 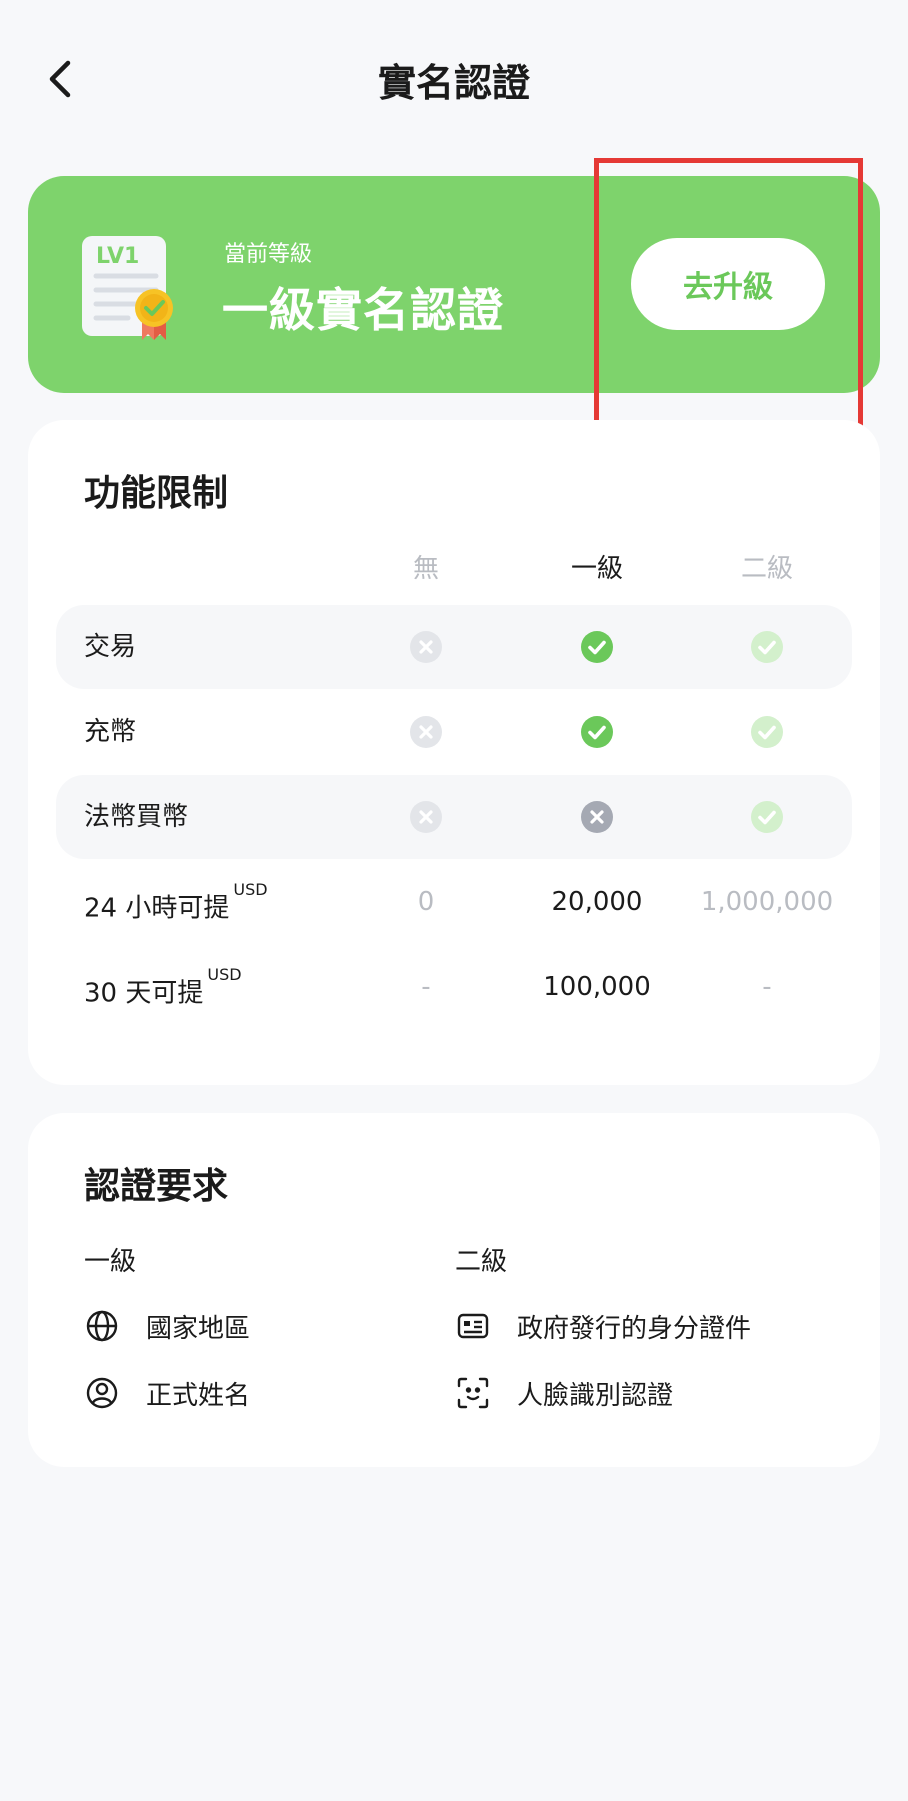 I want to click on limit-row: 交易, so click(x=454, y=647).